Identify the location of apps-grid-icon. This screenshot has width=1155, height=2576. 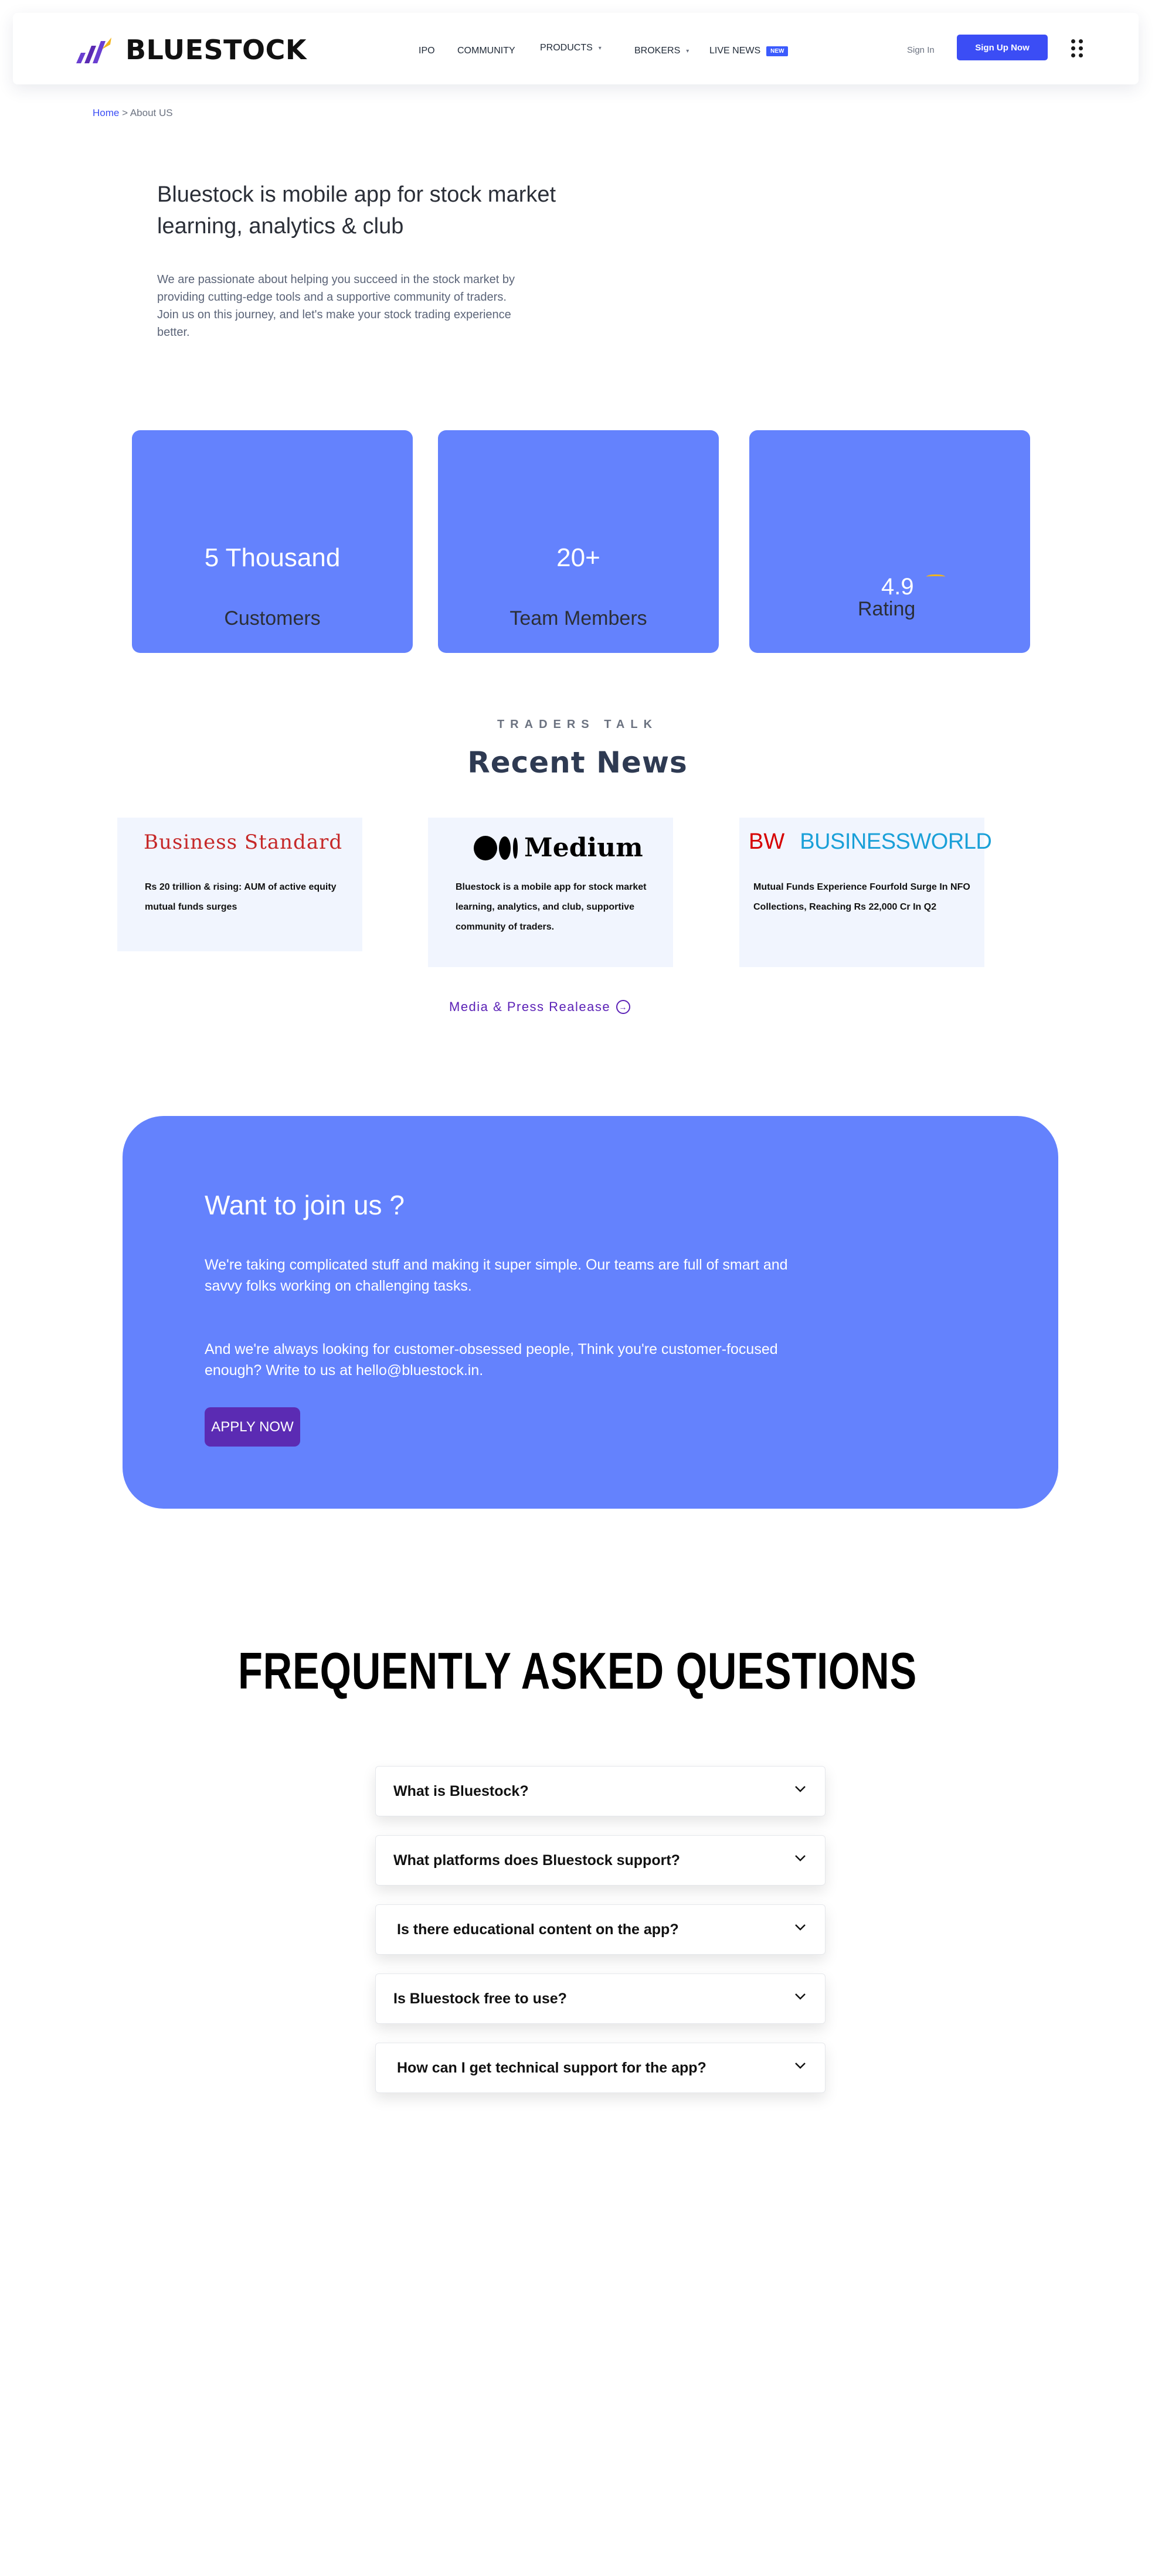
(1077, 48).